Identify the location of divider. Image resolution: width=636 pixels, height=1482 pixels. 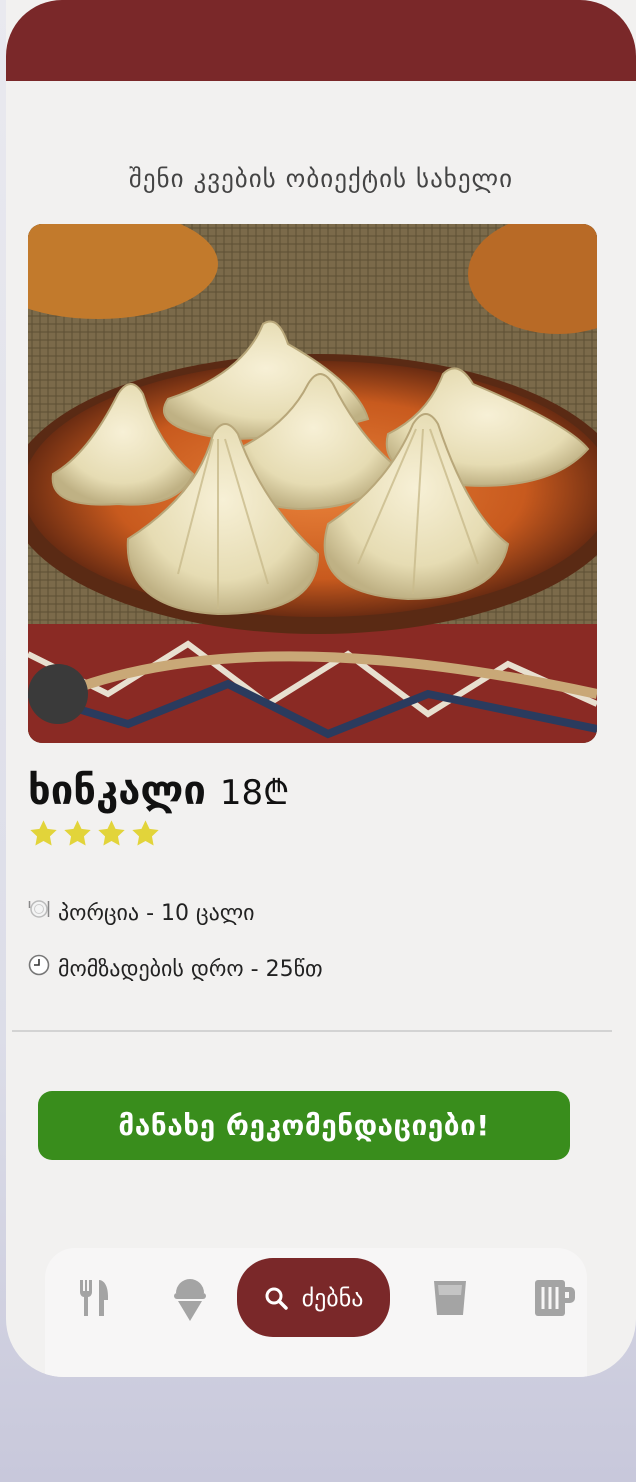
(312, 1031).